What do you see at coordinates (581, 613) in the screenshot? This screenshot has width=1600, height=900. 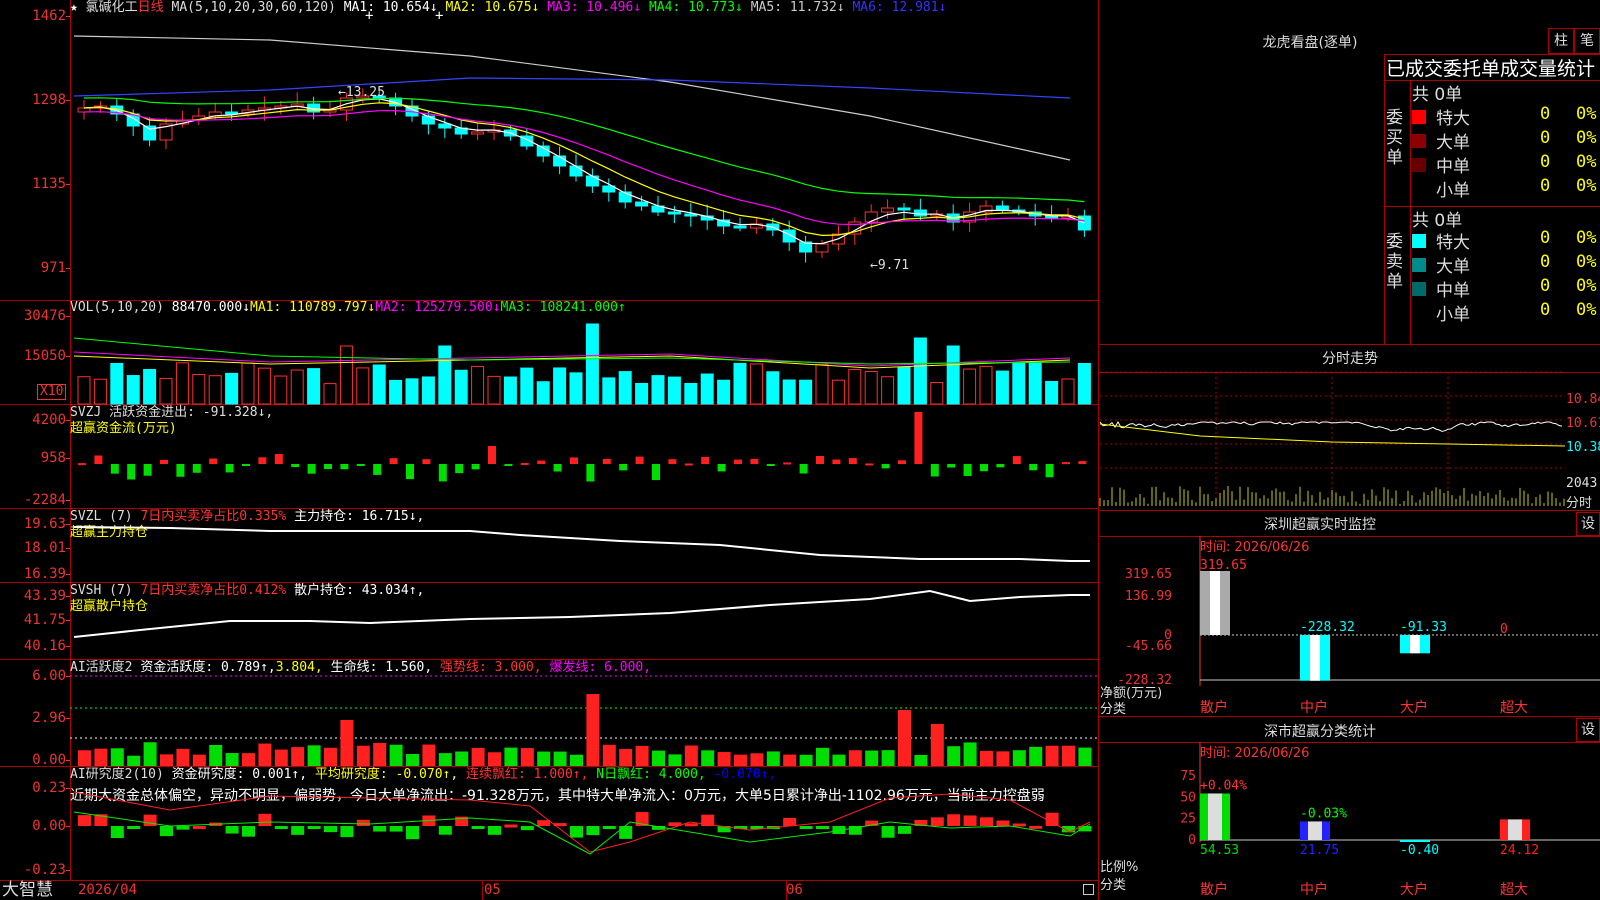 I see `svsh-line` at bounding box center [581, 613].